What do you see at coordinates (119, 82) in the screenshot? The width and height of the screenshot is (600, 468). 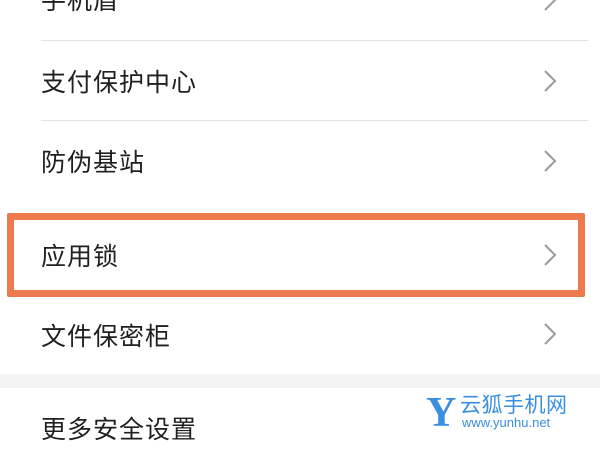 I see `list-item-label: 支付保护中心` at bounding box center [119, 82].